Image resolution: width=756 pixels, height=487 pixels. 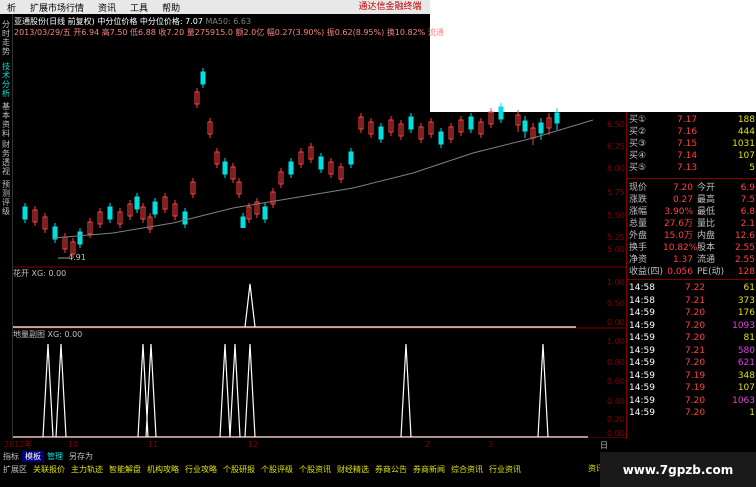 I want to click on stat-key: 收益(四), so click(x=646, y=272).